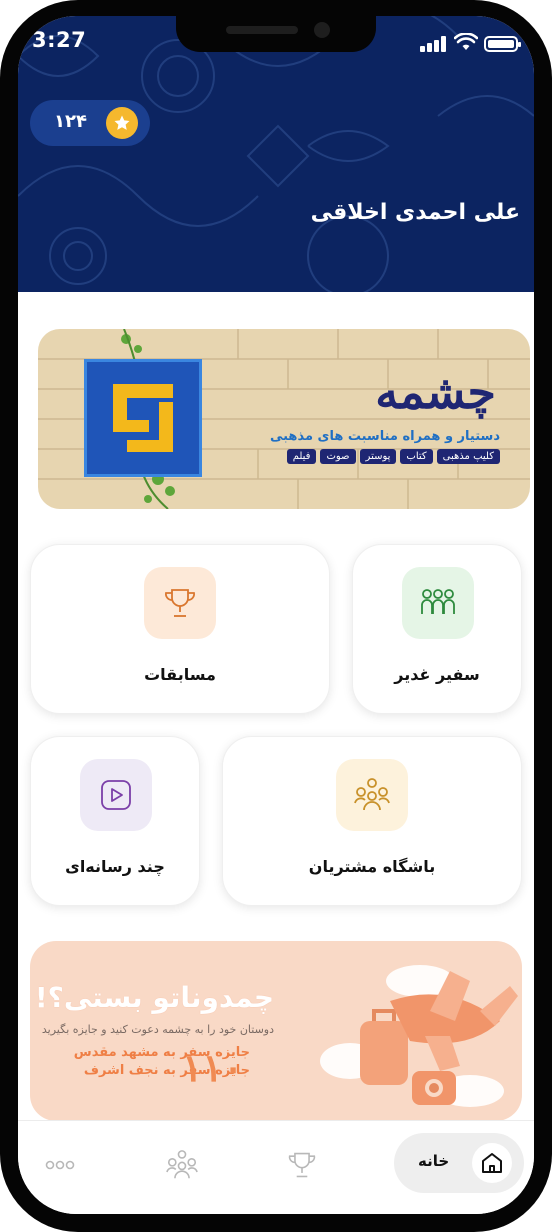 Image resolution: width=552 pixels, height=1232 pixels. Describe the element at coordinates (276, 34) in the screenshot. I see `notch` at that location.